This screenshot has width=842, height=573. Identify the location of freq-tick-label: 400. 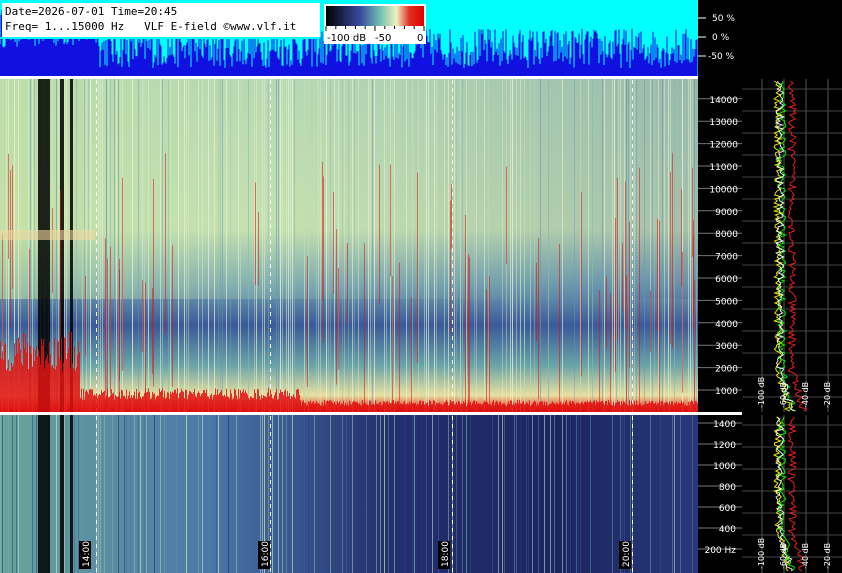
(727, 530).